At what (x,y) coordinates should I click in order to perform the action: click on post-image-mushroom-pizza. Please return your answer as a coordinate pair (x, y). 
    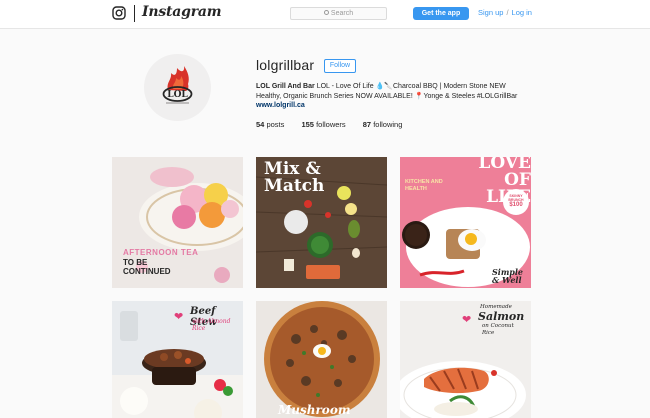
    Looking at the image, I should click on (321, 359).